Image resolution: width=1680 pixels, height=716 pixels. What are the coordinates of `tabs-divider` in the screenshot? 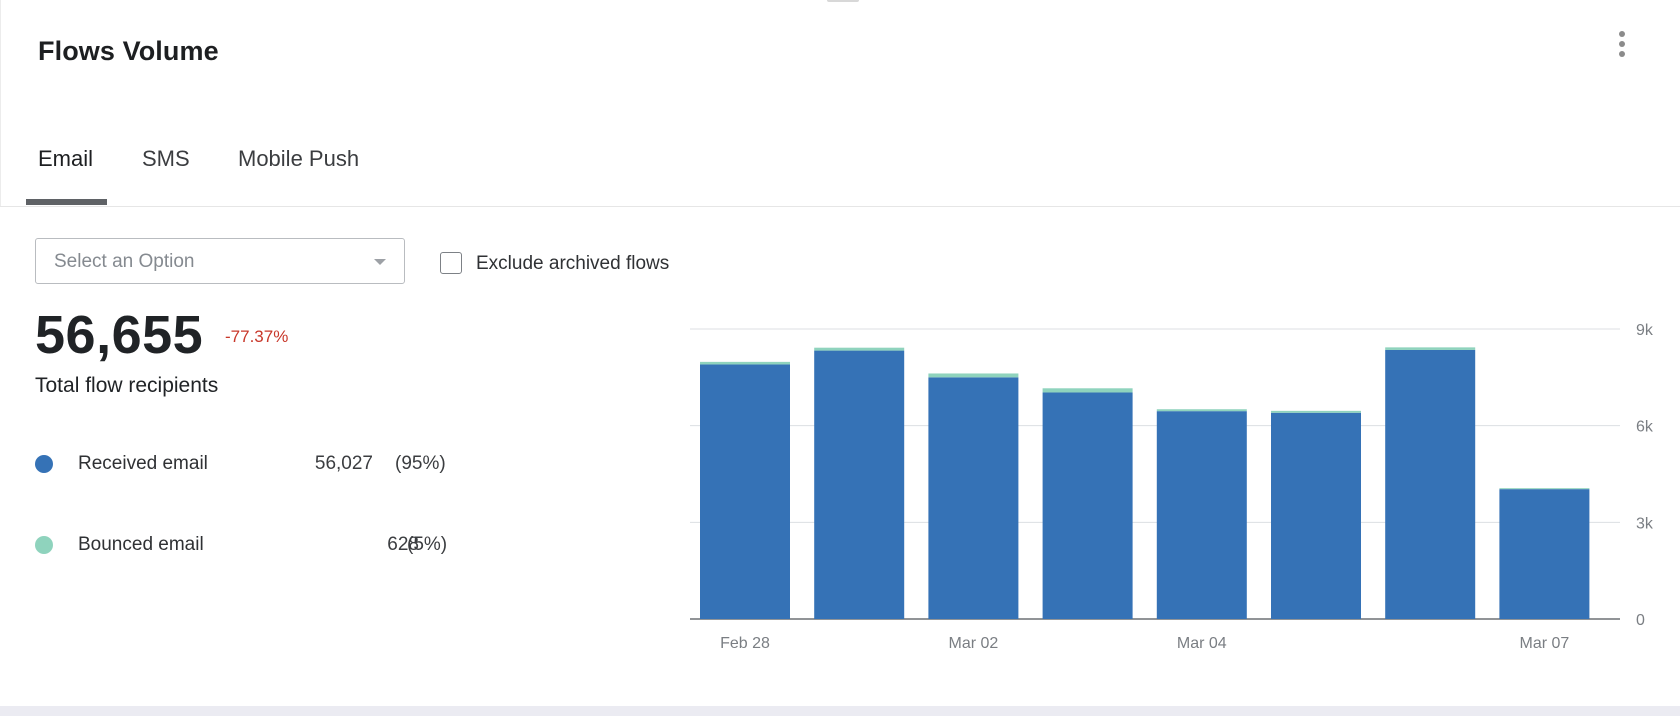 It's located at (840, 206).